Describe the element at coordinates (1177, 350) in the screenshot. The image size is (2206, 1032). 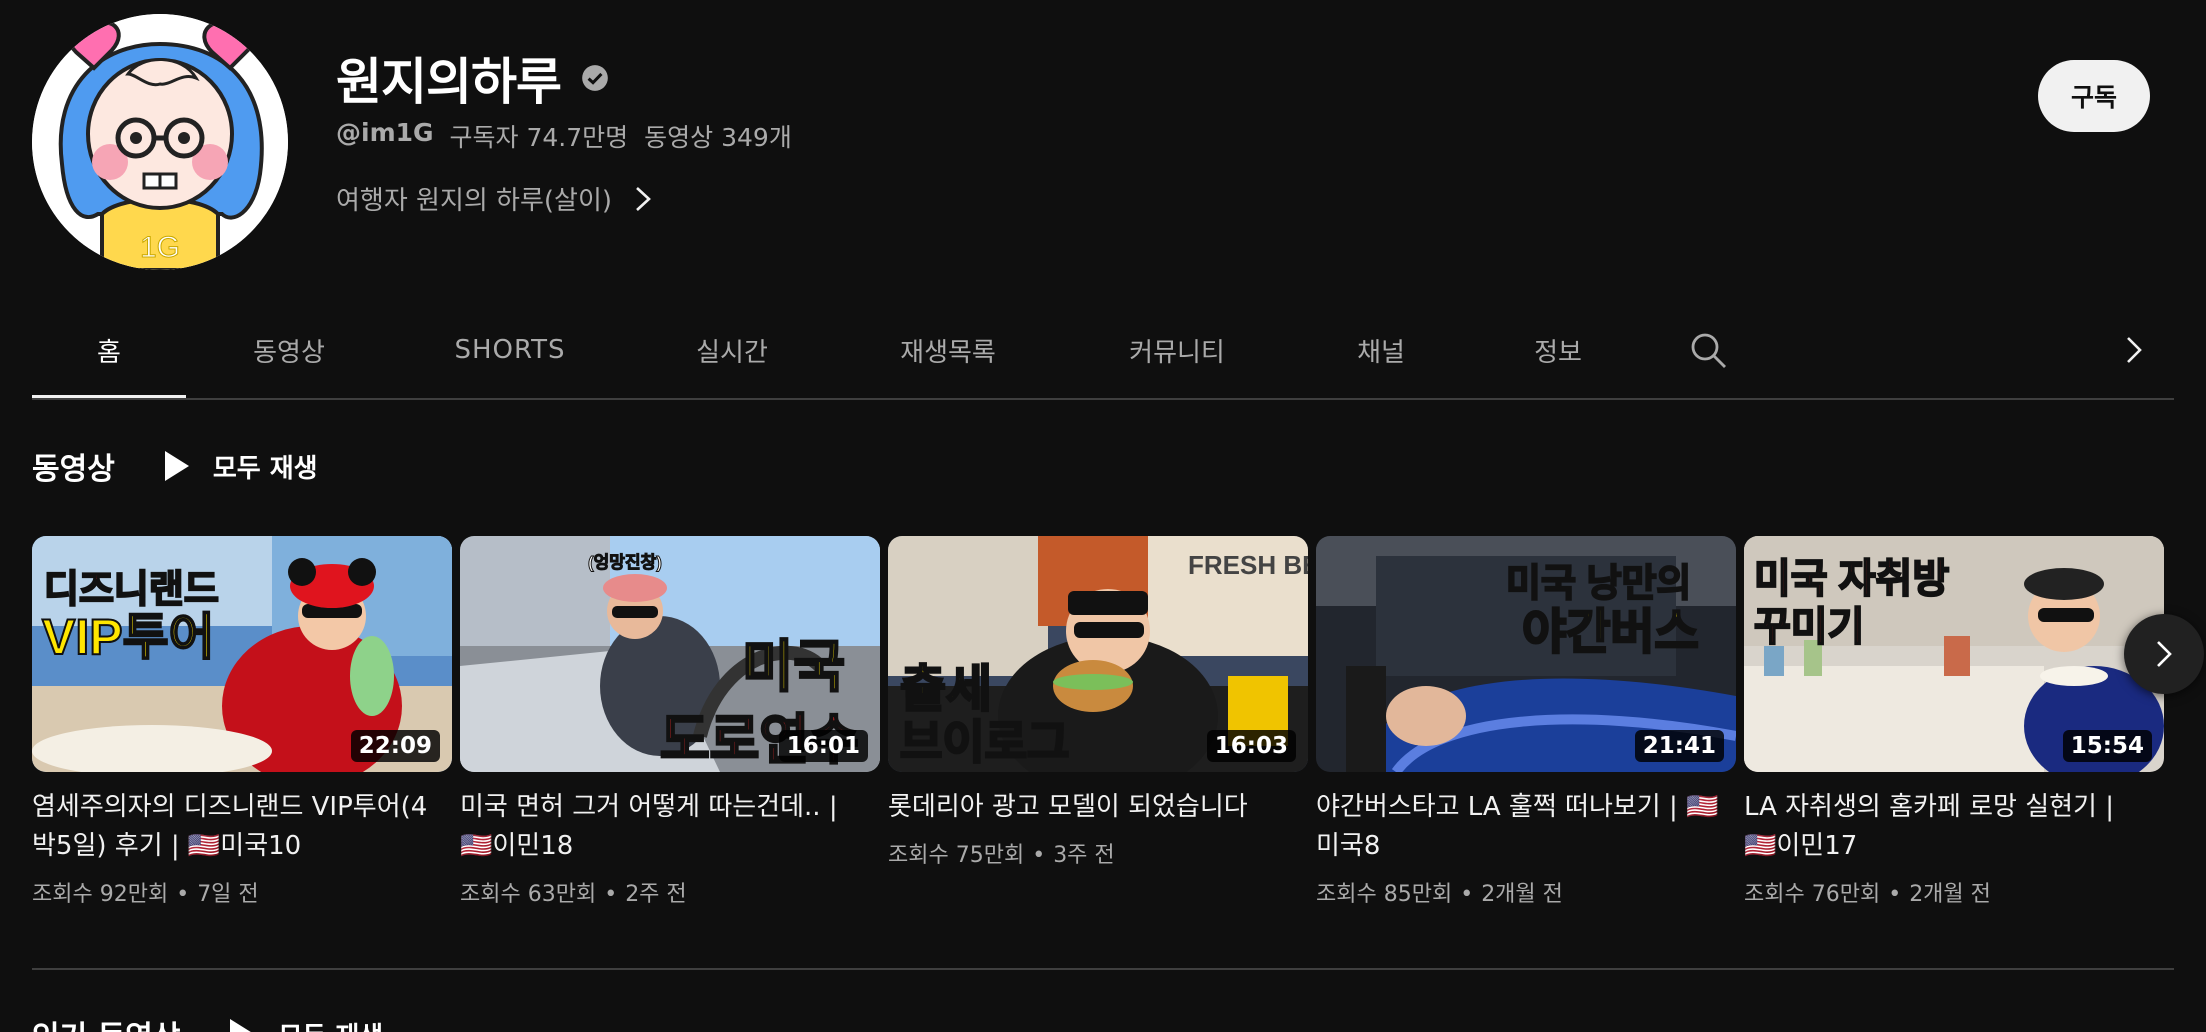
I see `tab-community: 커뮤니티` at that location.